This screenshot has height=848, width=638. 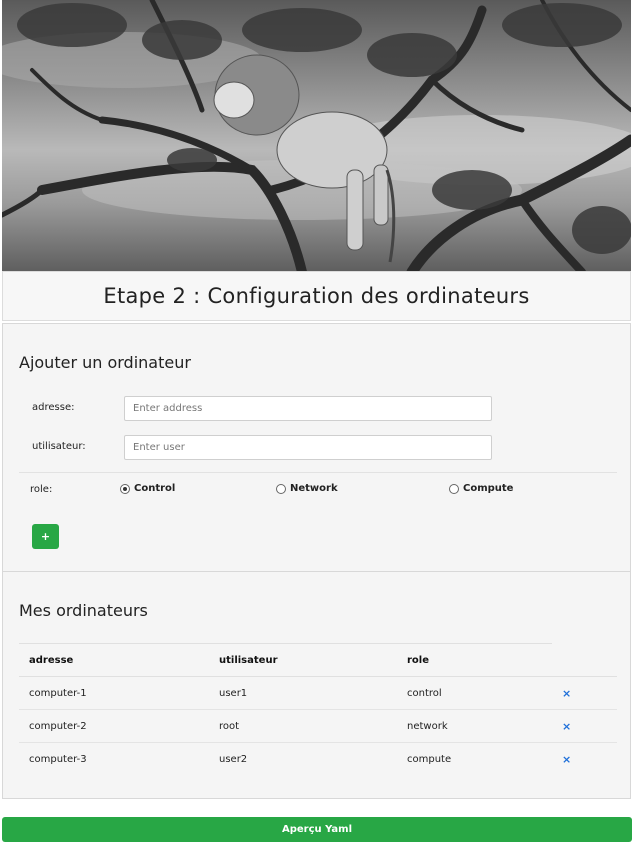 What do you see at coordinates (318, 472) in the screenshot?
I see `divider` at bounding box center [318, 472].